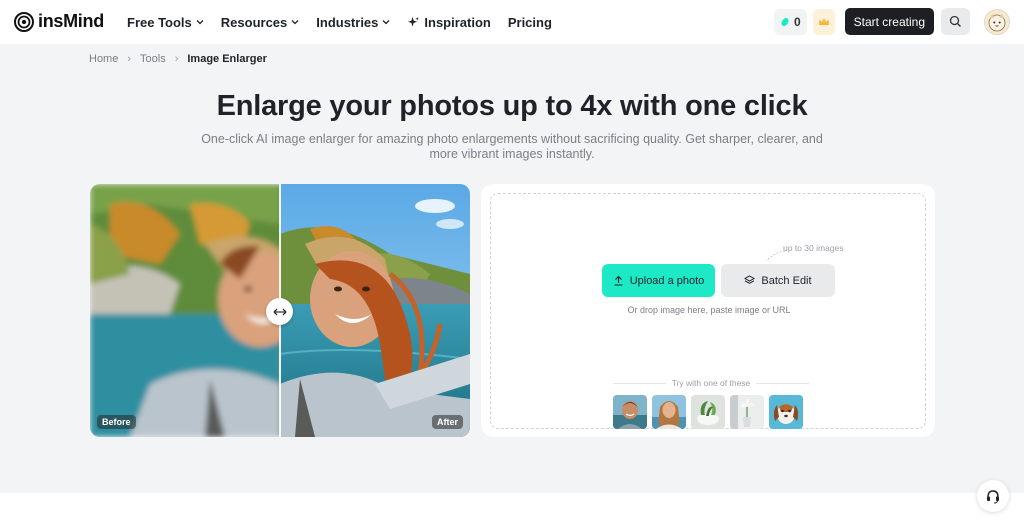 The image size is (1024, 525). I want to click on sample-plant-pot, so click(708, 412).